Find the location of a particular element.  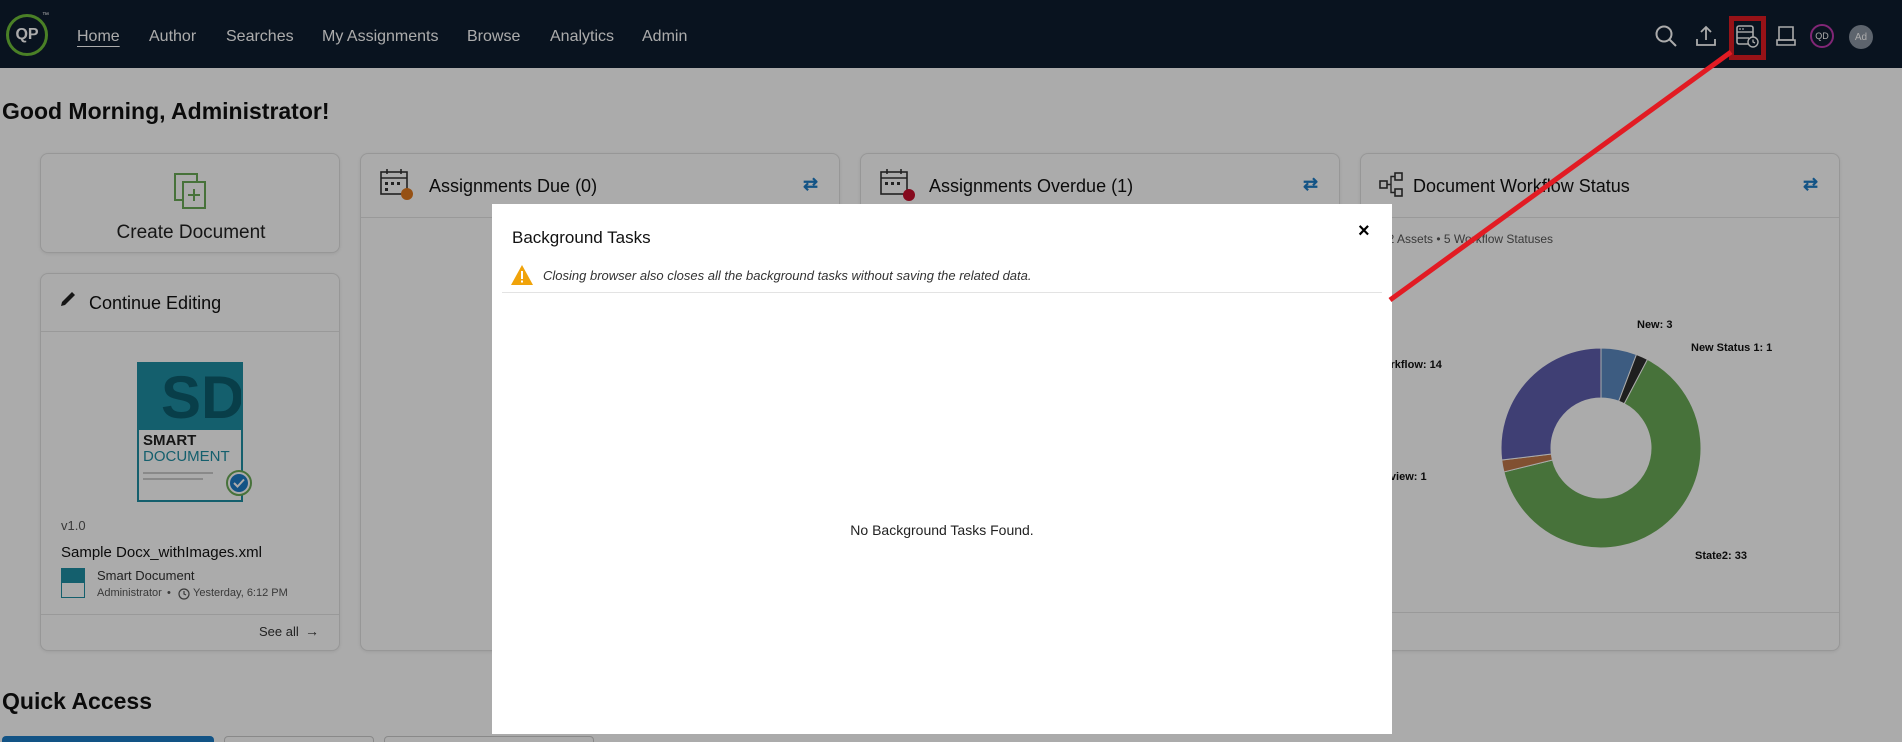

divider is located at coordinates (942, 292).